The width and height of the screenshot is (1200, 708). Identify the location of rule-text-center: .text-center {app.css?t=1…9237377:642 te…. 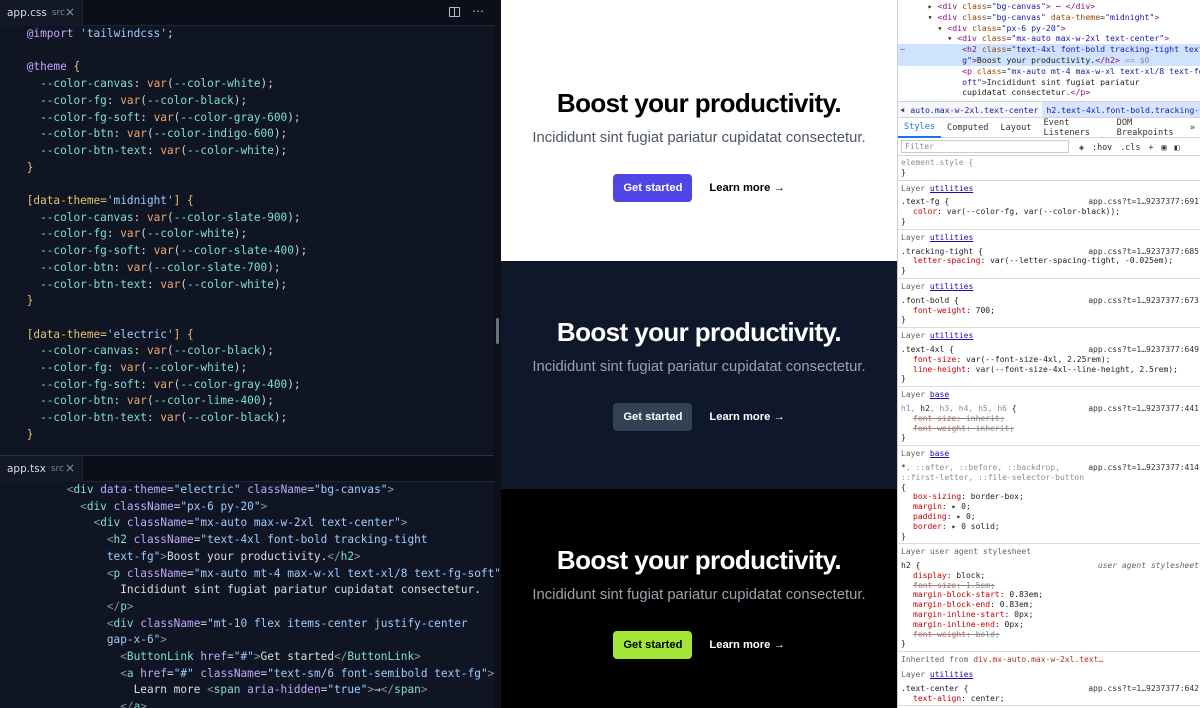
(1049, 694).